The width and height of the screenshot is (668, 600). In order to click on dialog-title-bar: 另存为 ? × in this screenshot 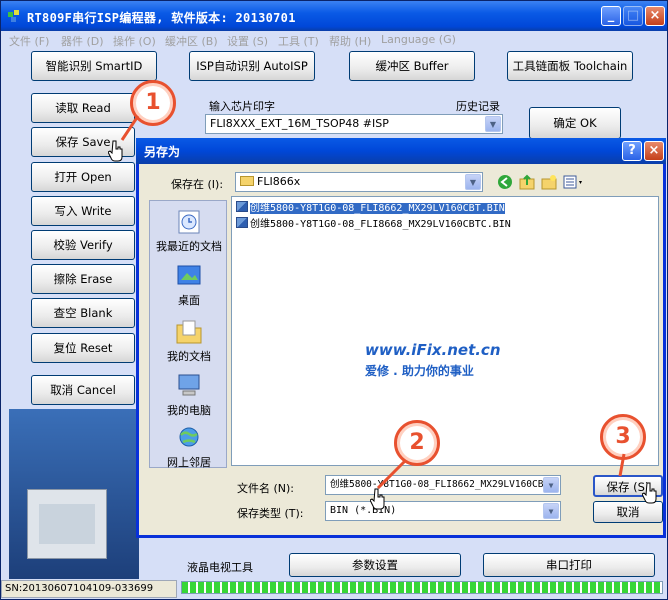, I will do `click(401, 151)`.